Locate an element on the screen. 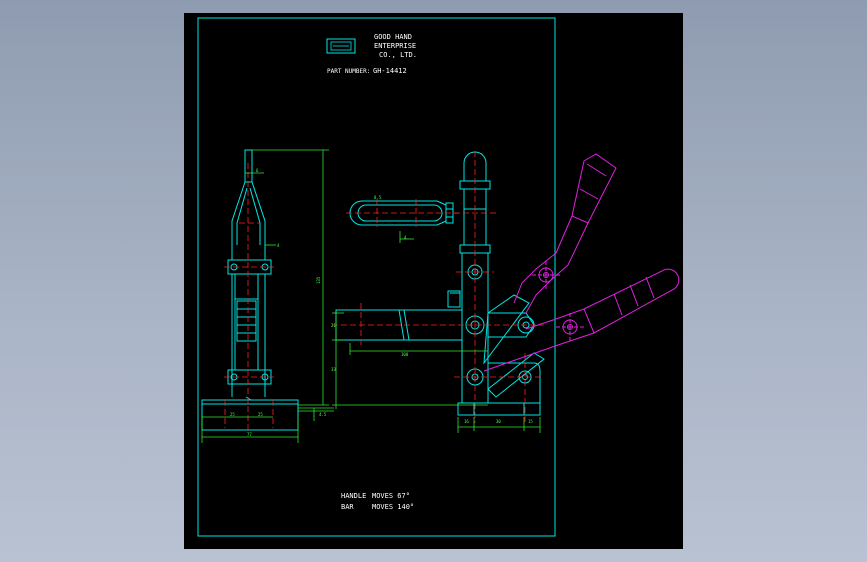  dim-side-arm-gap: 4 is located at coordinates (278, 245).